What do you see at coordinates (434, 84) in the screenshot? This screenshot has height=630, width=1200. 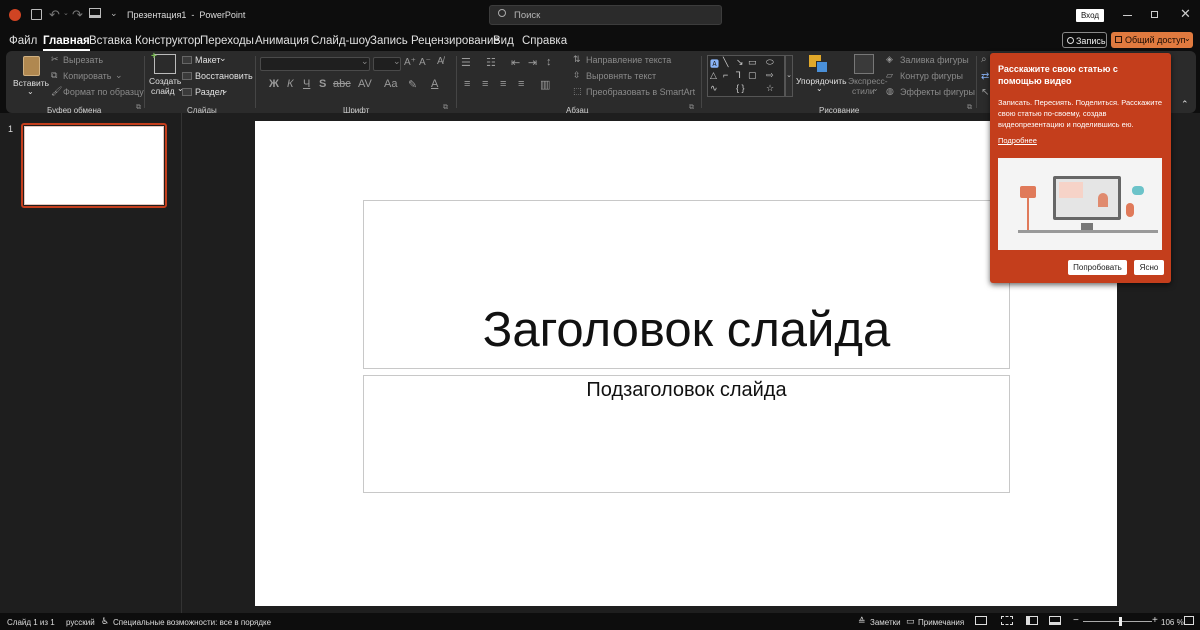 I see `font-color-icon: A` at bounding box center [434, 84].